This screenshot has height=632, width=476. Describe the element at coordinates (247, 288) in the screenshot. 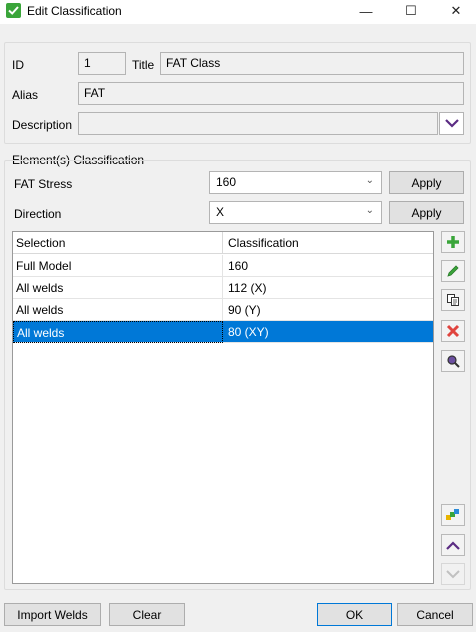

I see `row-classification: 112 (X)` at that location.